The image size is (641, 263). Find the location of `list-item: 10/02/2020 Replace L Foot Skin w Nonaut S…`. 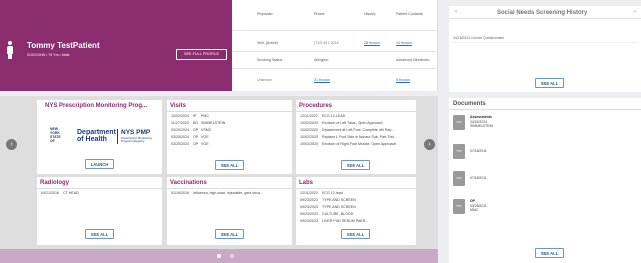

list-item: 10/02/2020 Replace L Foot Skin w Nonaut S… is located at coordinates (348, 137).